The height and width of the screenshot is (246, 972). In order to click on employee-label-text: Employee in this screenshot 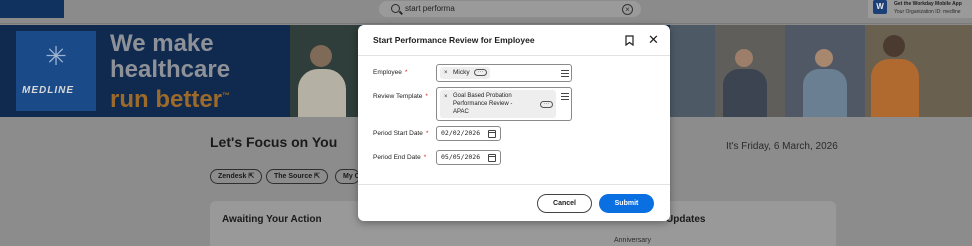, I will do `click(387, 72)`.